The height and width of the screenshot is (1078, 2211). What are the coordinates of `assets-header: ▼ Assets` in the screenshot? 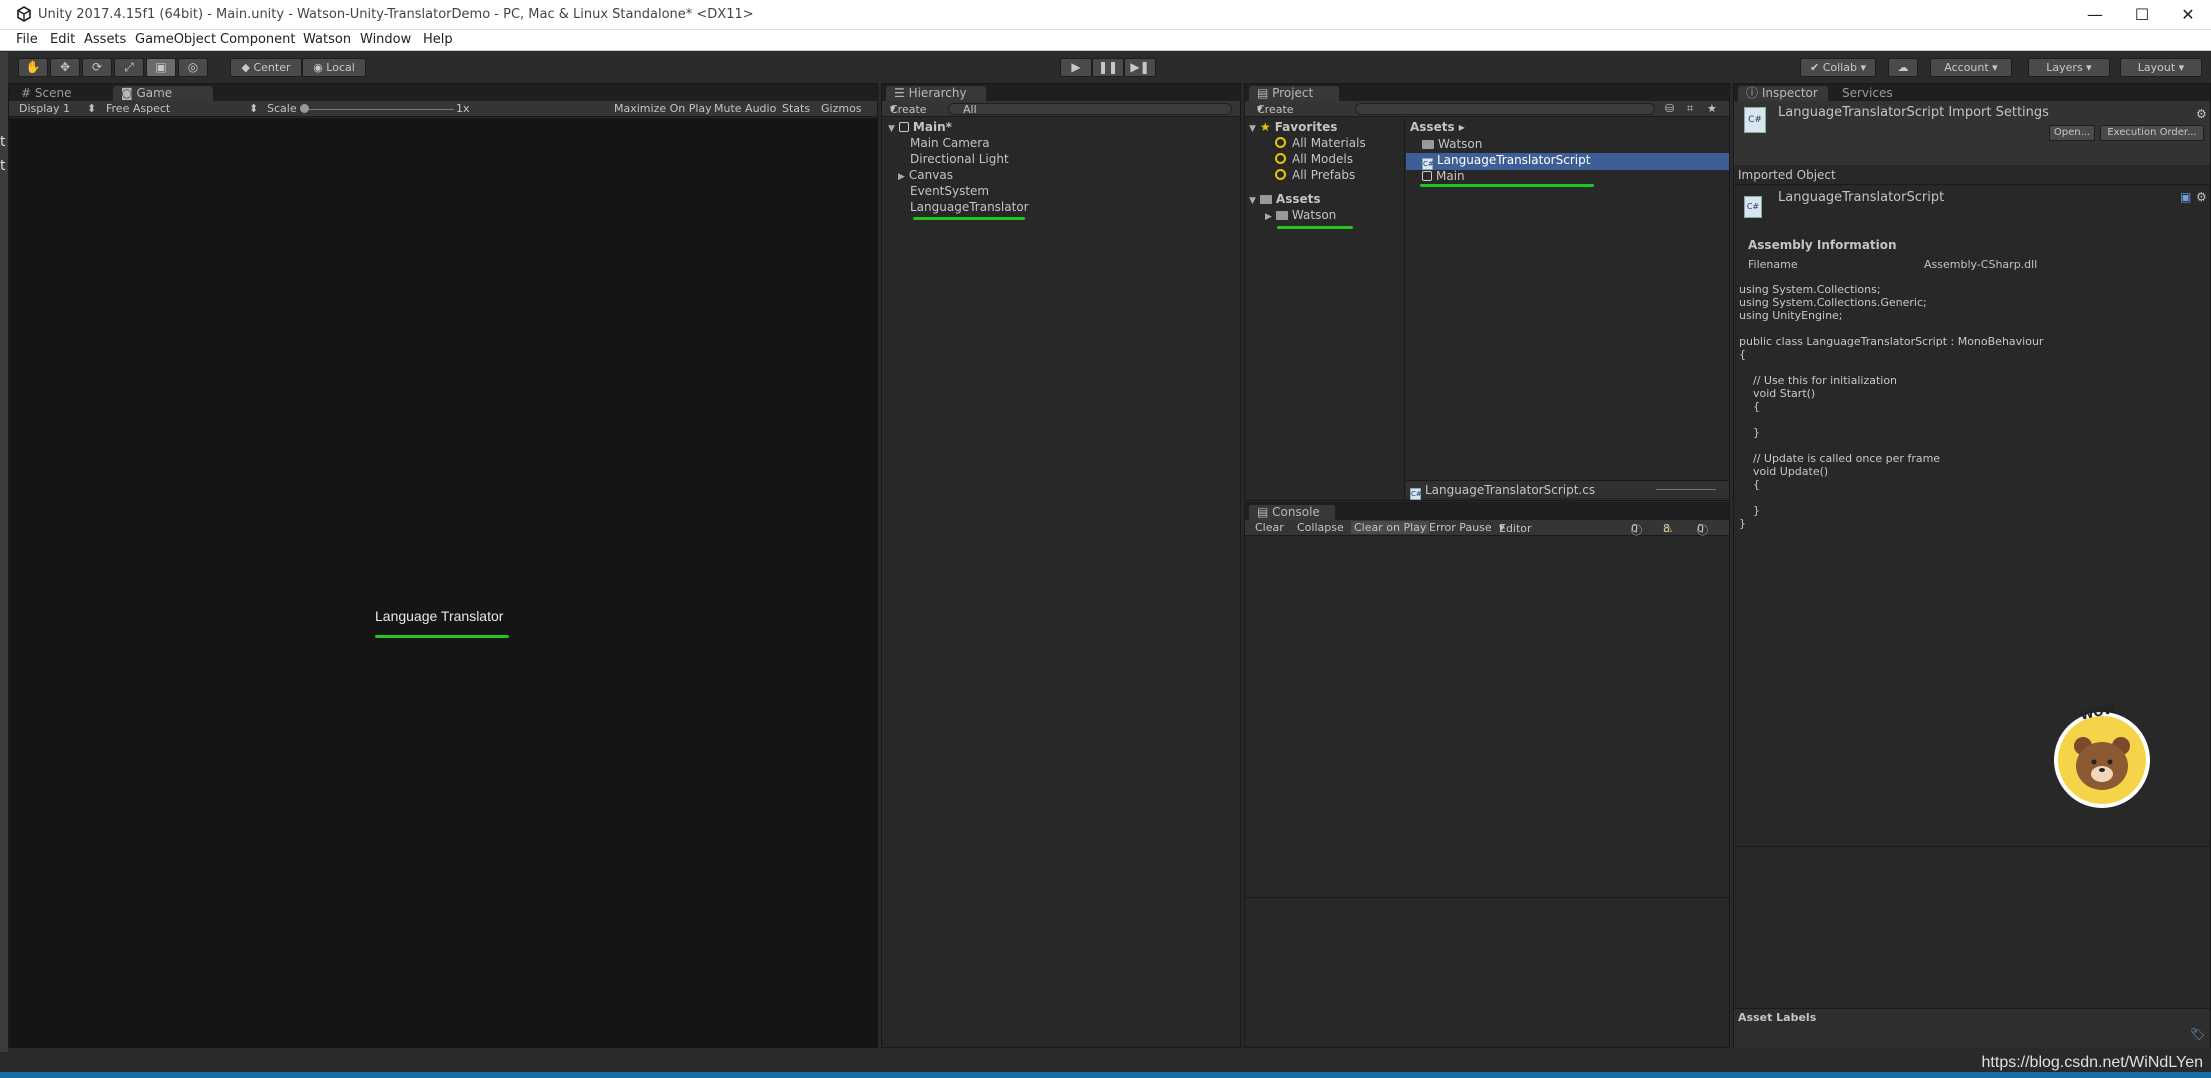 It's located at (1285, 199).